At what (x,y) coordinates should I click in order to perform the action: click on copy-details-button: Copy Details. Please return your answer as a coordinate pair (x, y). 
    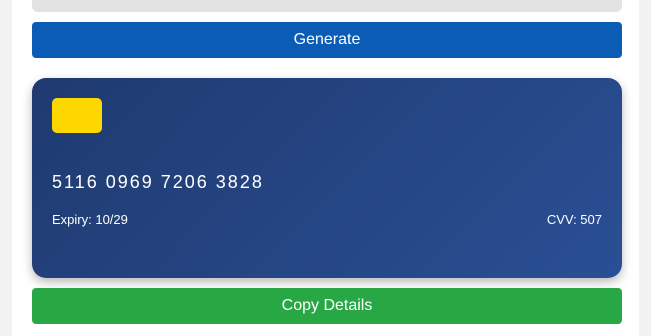
    Looking at the image, I should click on (327, 306).